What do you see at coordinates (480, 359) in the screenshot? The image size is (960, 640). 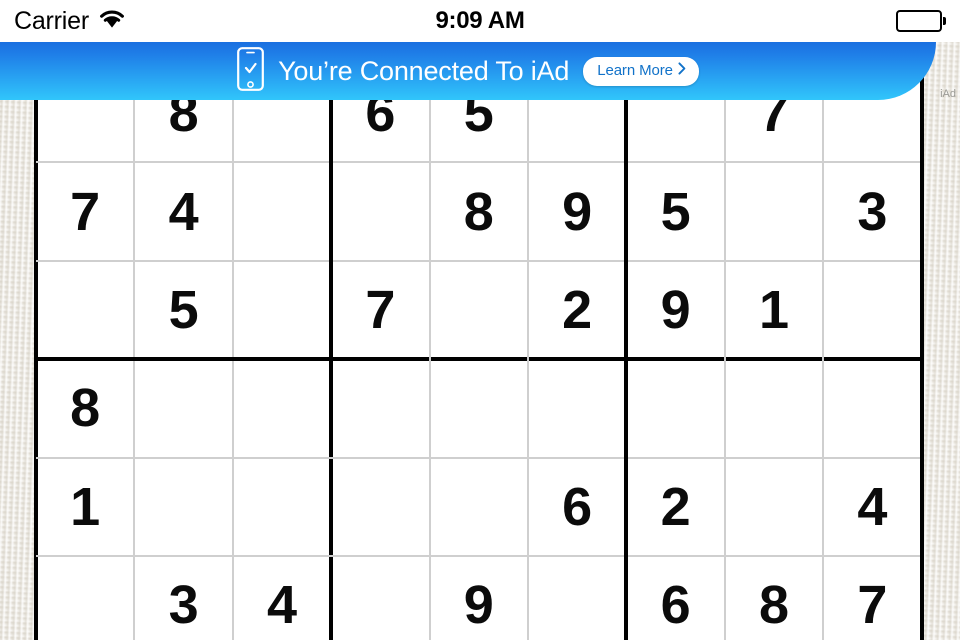 I see `grid-line-thick-horizontal` at bounding box center [480, 359].